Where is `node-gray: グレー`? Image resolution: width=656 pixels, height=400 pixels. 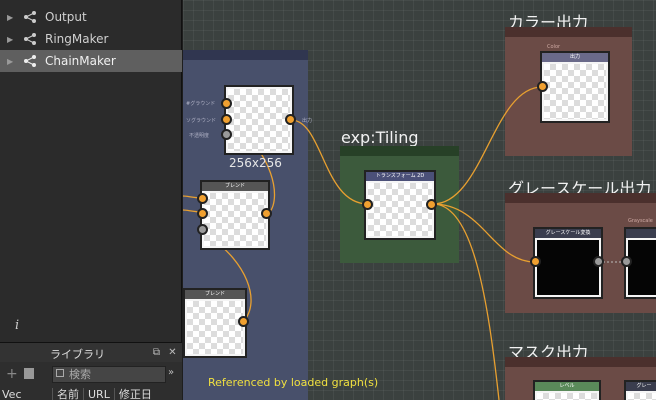 node-gray: グレー is located at coordinates (640, 390).